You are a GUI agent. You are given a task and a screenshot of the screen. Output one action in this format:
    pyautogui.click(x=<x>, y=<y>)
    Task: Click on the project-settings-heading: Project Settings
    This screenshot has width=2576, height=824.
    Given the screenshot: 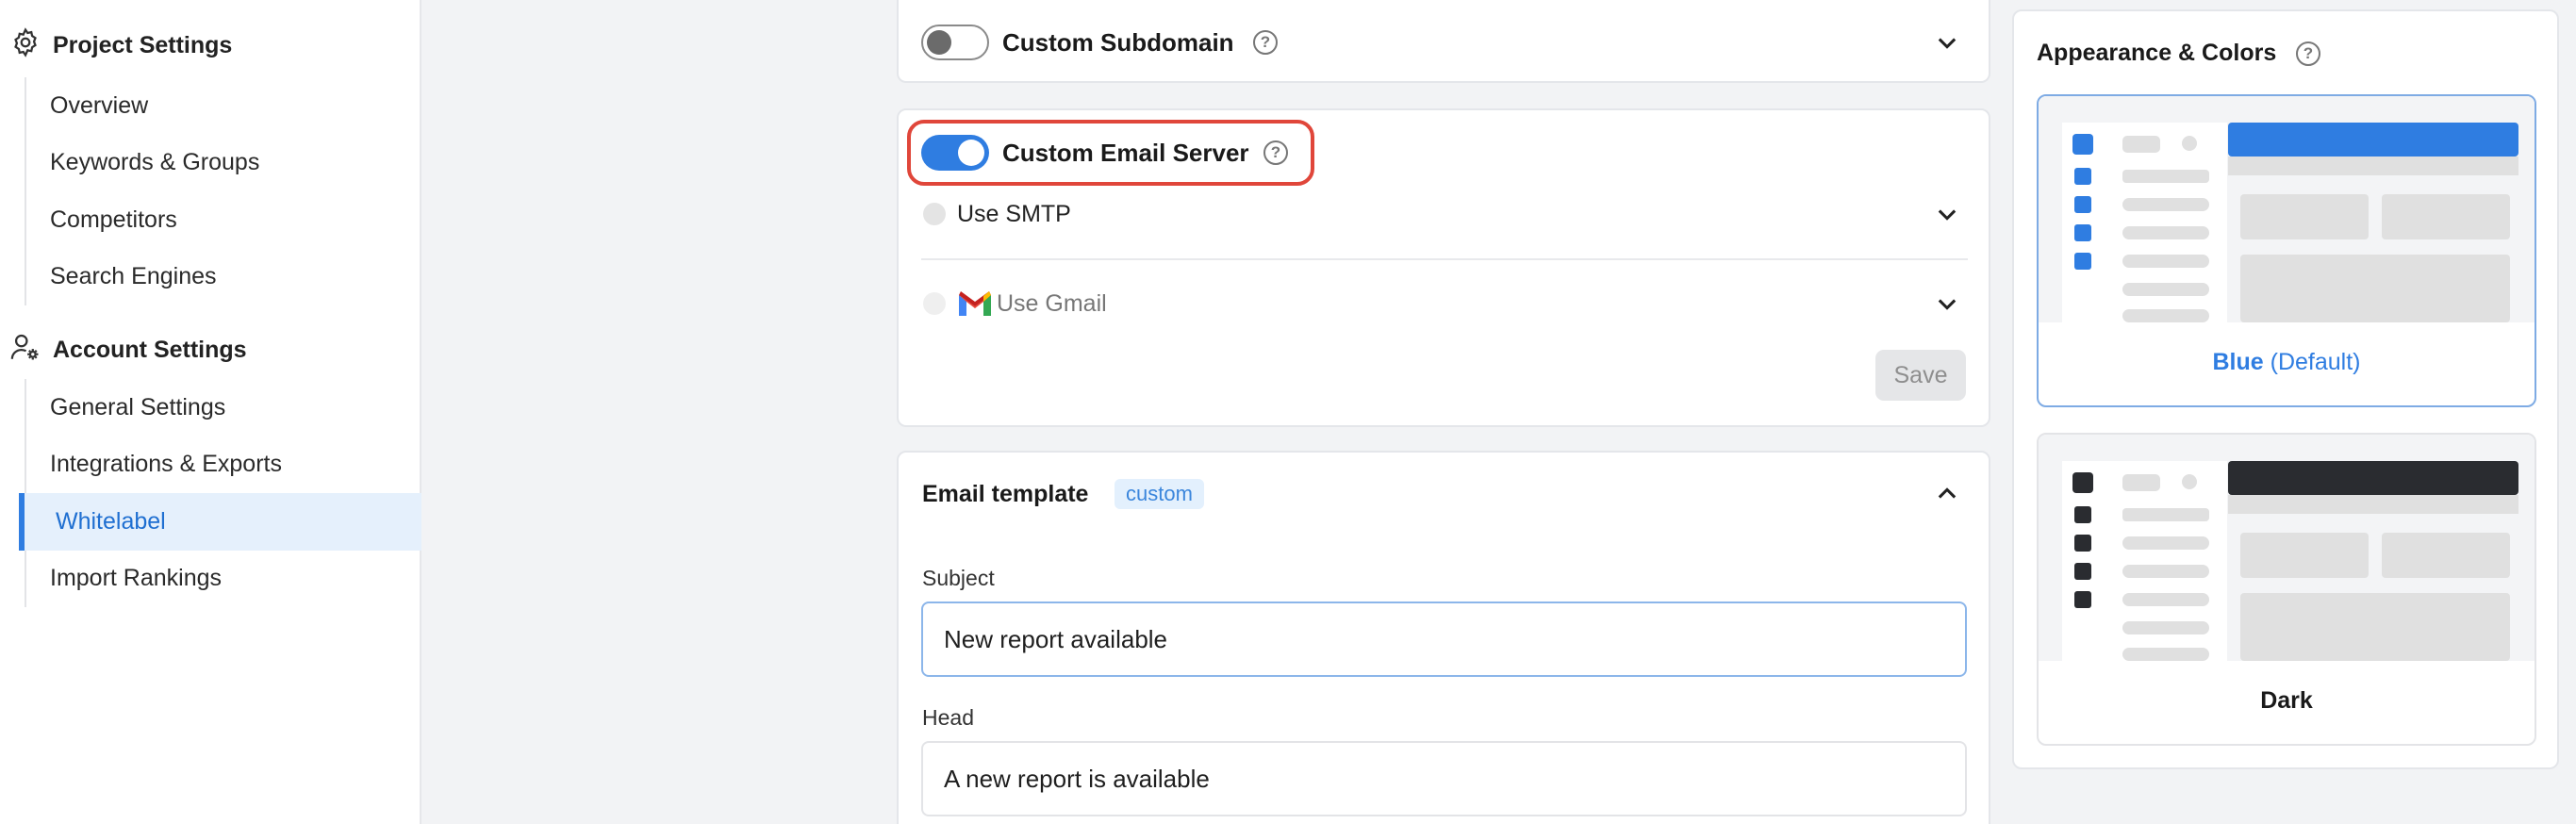 What is the action you would take?
    pyautogui.click(x=120, y=45)
    